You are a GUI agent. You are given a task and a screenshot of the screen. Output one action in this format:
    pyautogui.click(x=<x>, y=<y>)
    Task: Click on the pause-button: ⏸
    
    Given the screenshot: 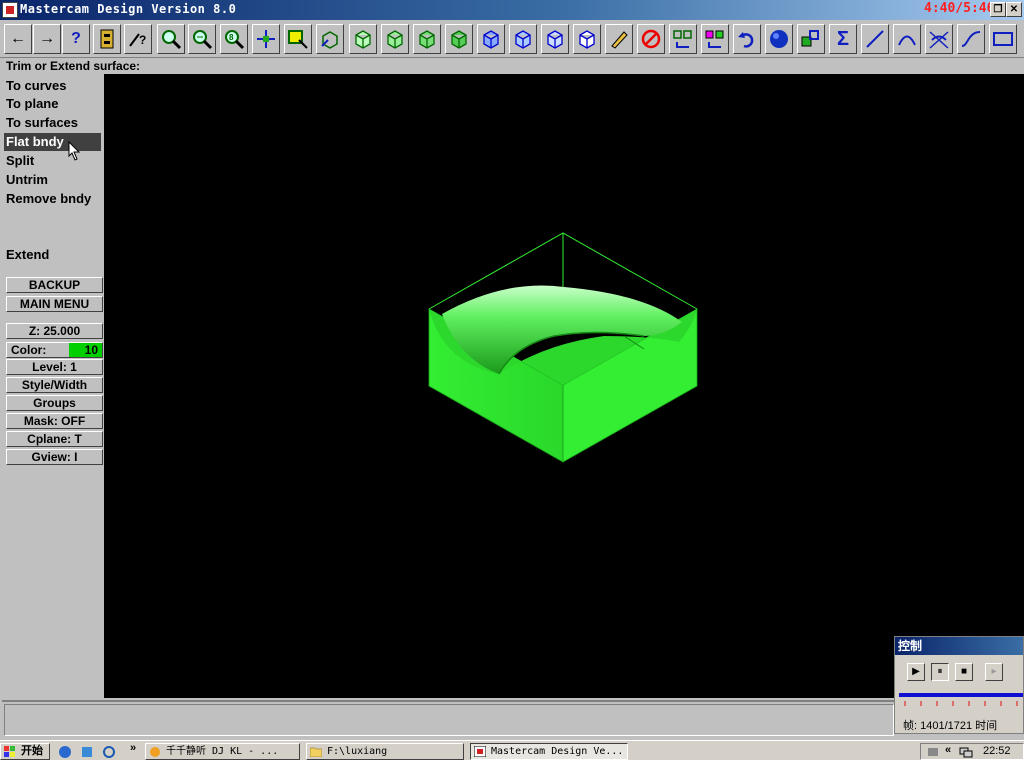 What is the action you would take?
    pyautogui.click(x=940, y=672)
    